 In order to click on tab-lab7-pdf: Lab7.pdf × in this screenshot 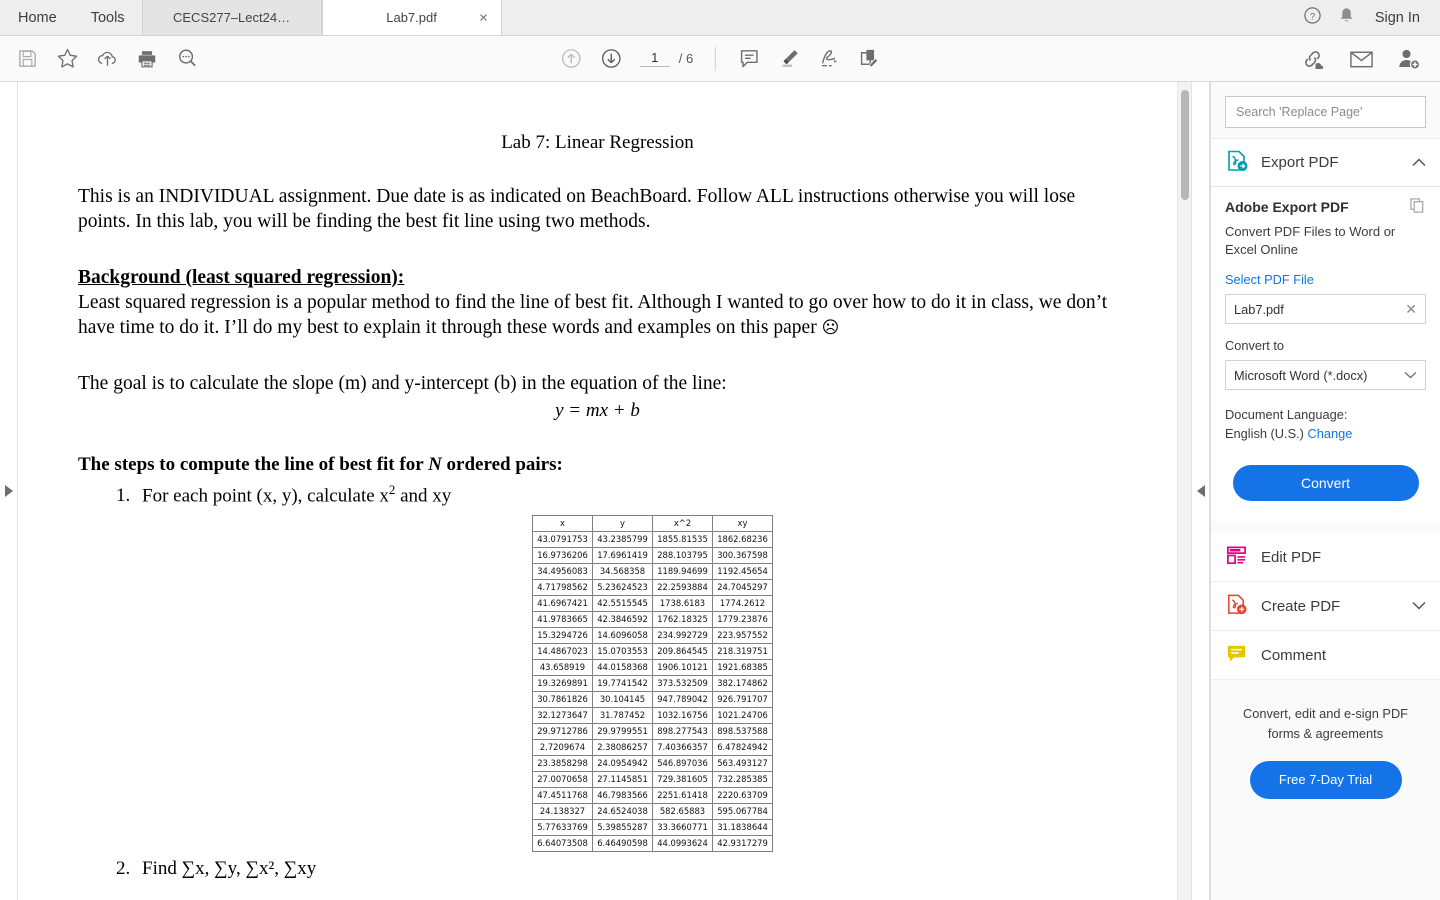, I will do `click(411, 17)`.